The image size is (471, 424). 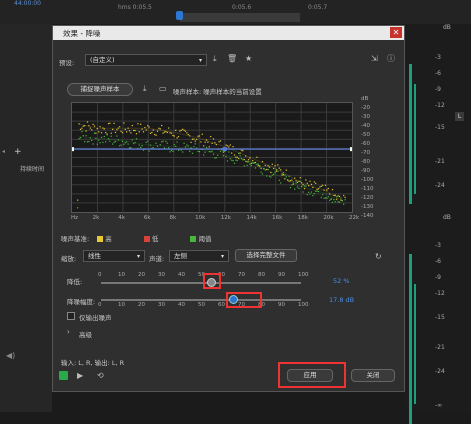 What do you see at coordinates (209, 161) in the screenshot?
I see `series-line-高` at bounding box center [209, 161].